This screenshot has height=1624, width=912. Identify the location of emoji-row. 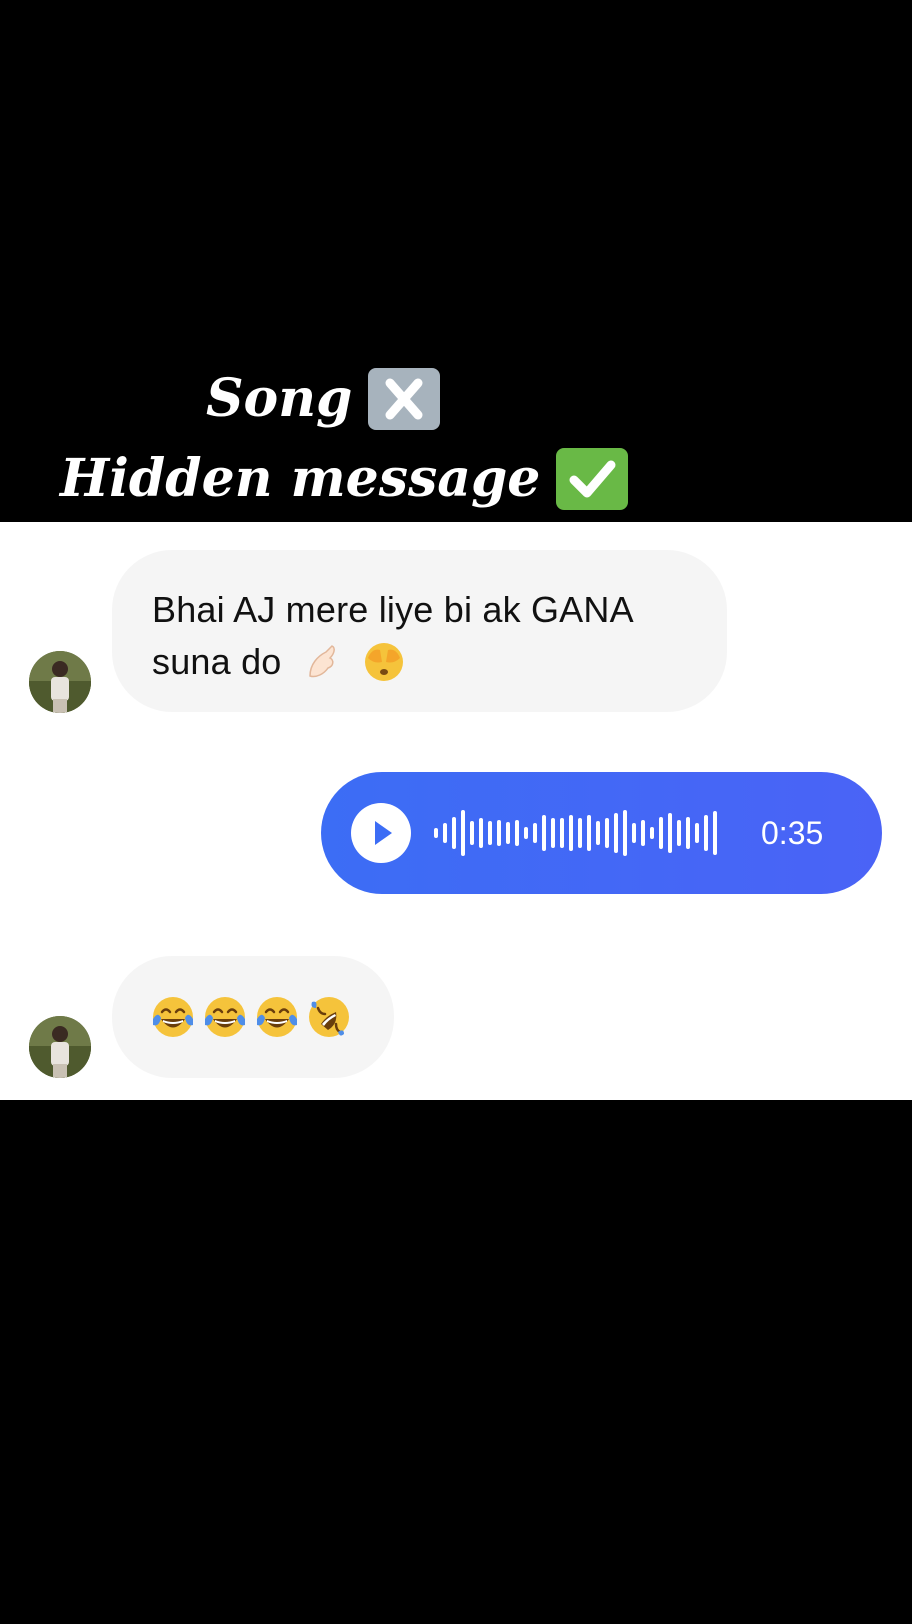
(251, 1018).